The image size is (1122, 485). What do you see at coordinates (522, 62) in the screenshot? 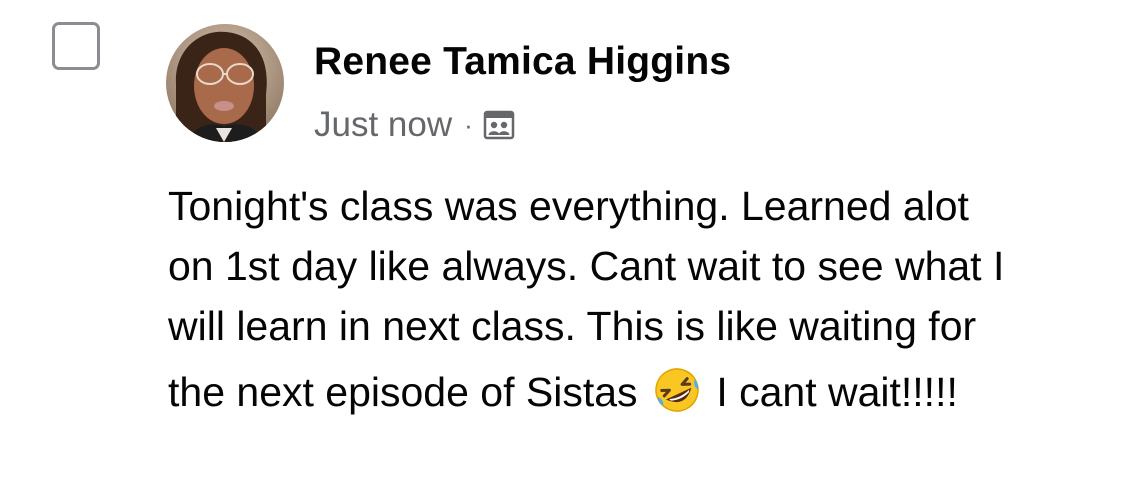
I see `author-name: Renee Tamica Higgins` at bounding box center [522, 62].